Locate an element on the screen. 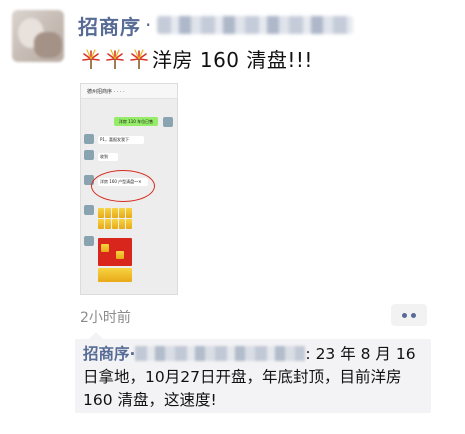 Image resolution: width=465 pixels, height=434 pixels. chat-message: P1，喜报发我下 is located at coordinates (121, 140).